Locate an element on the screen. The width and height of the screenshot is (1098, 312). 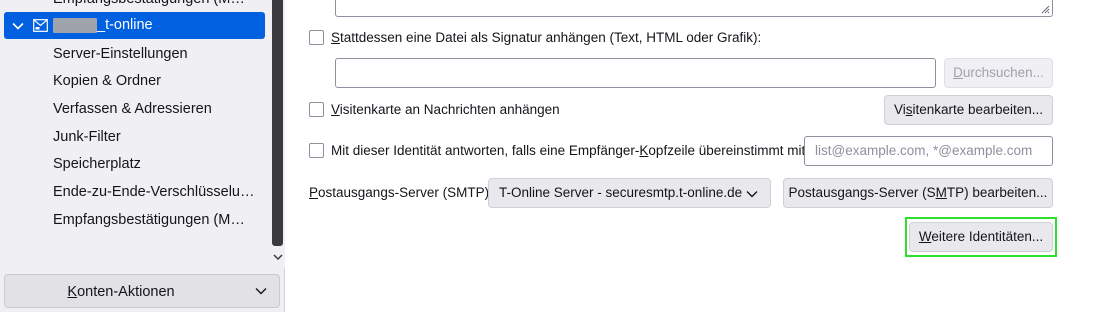
signature-file-path-input is located at coordinates (635, 73).